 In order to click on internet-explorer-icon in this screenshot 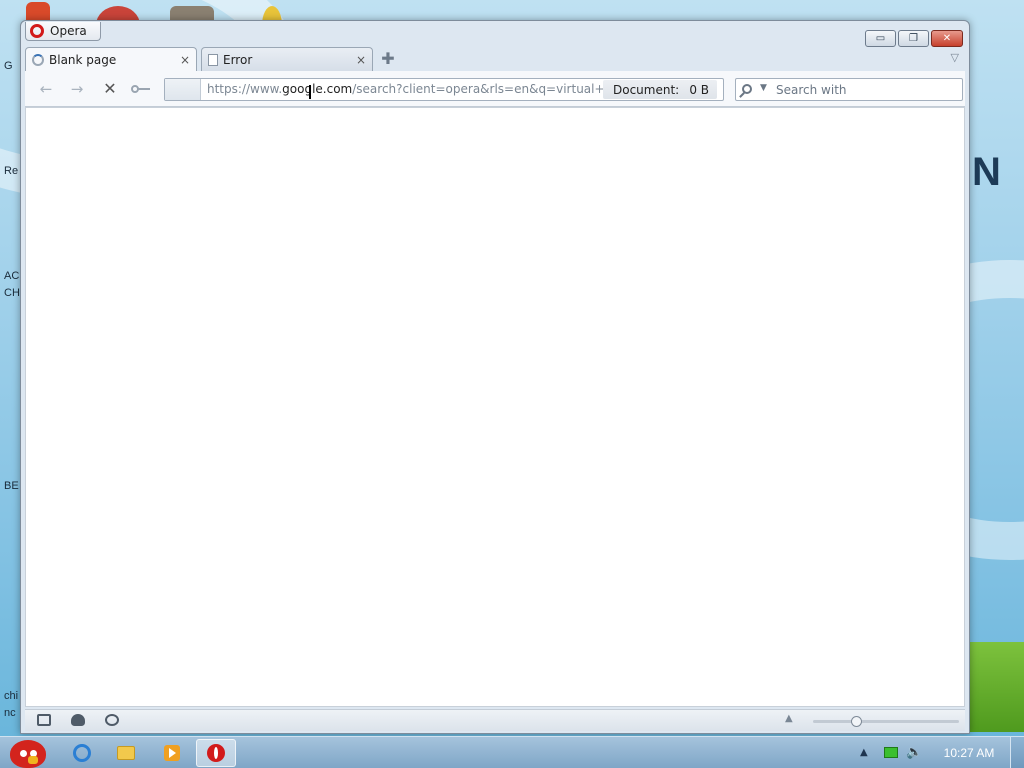, I will do `click(82, 753)`.